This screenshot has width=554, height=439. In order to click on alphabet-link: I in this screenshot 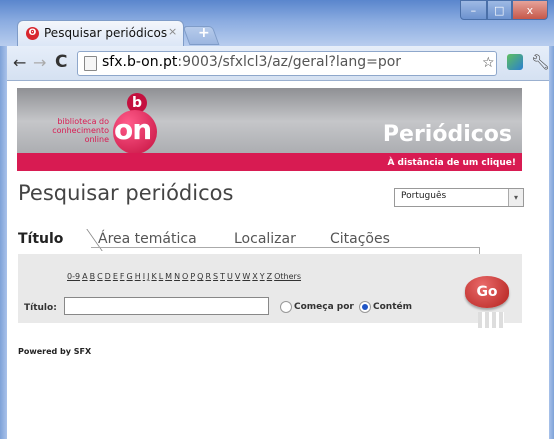, I will do `click(144, 276)`.